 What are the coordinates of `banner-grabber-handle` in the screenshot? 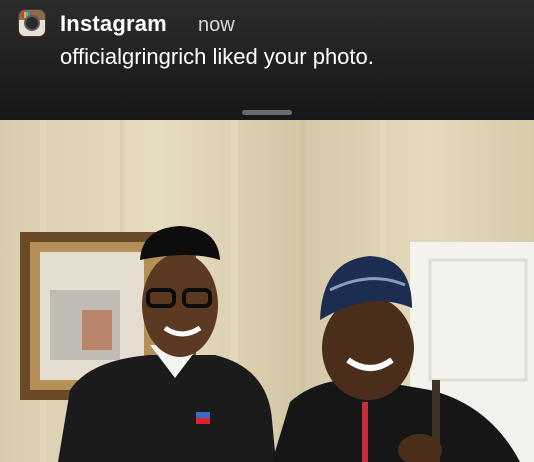 It's located at (267, 112).